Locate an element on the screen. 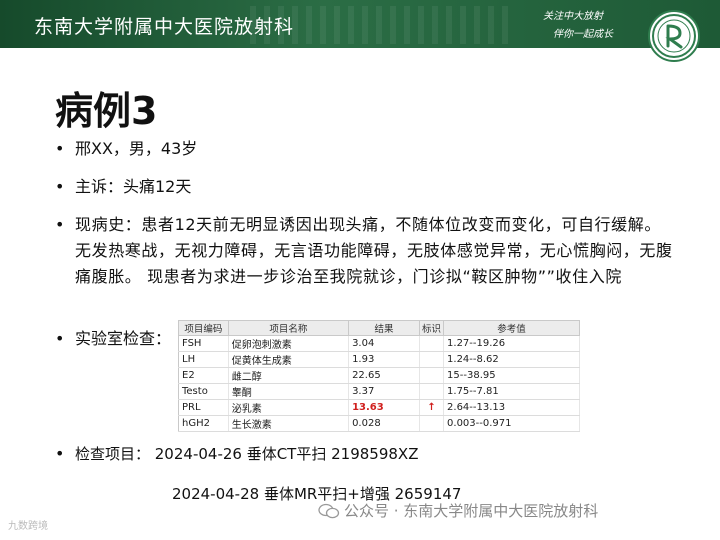  cell-reference: 15--38.95 is located at coordinates (511, 375).